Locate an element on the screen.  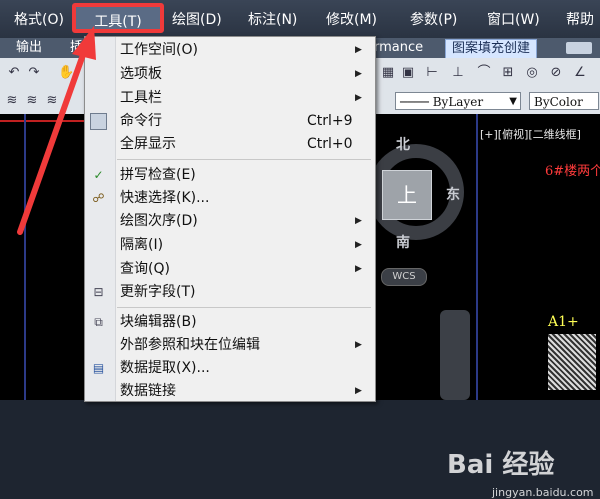
linetype-value: ──── is located at coordinates (416, 102).